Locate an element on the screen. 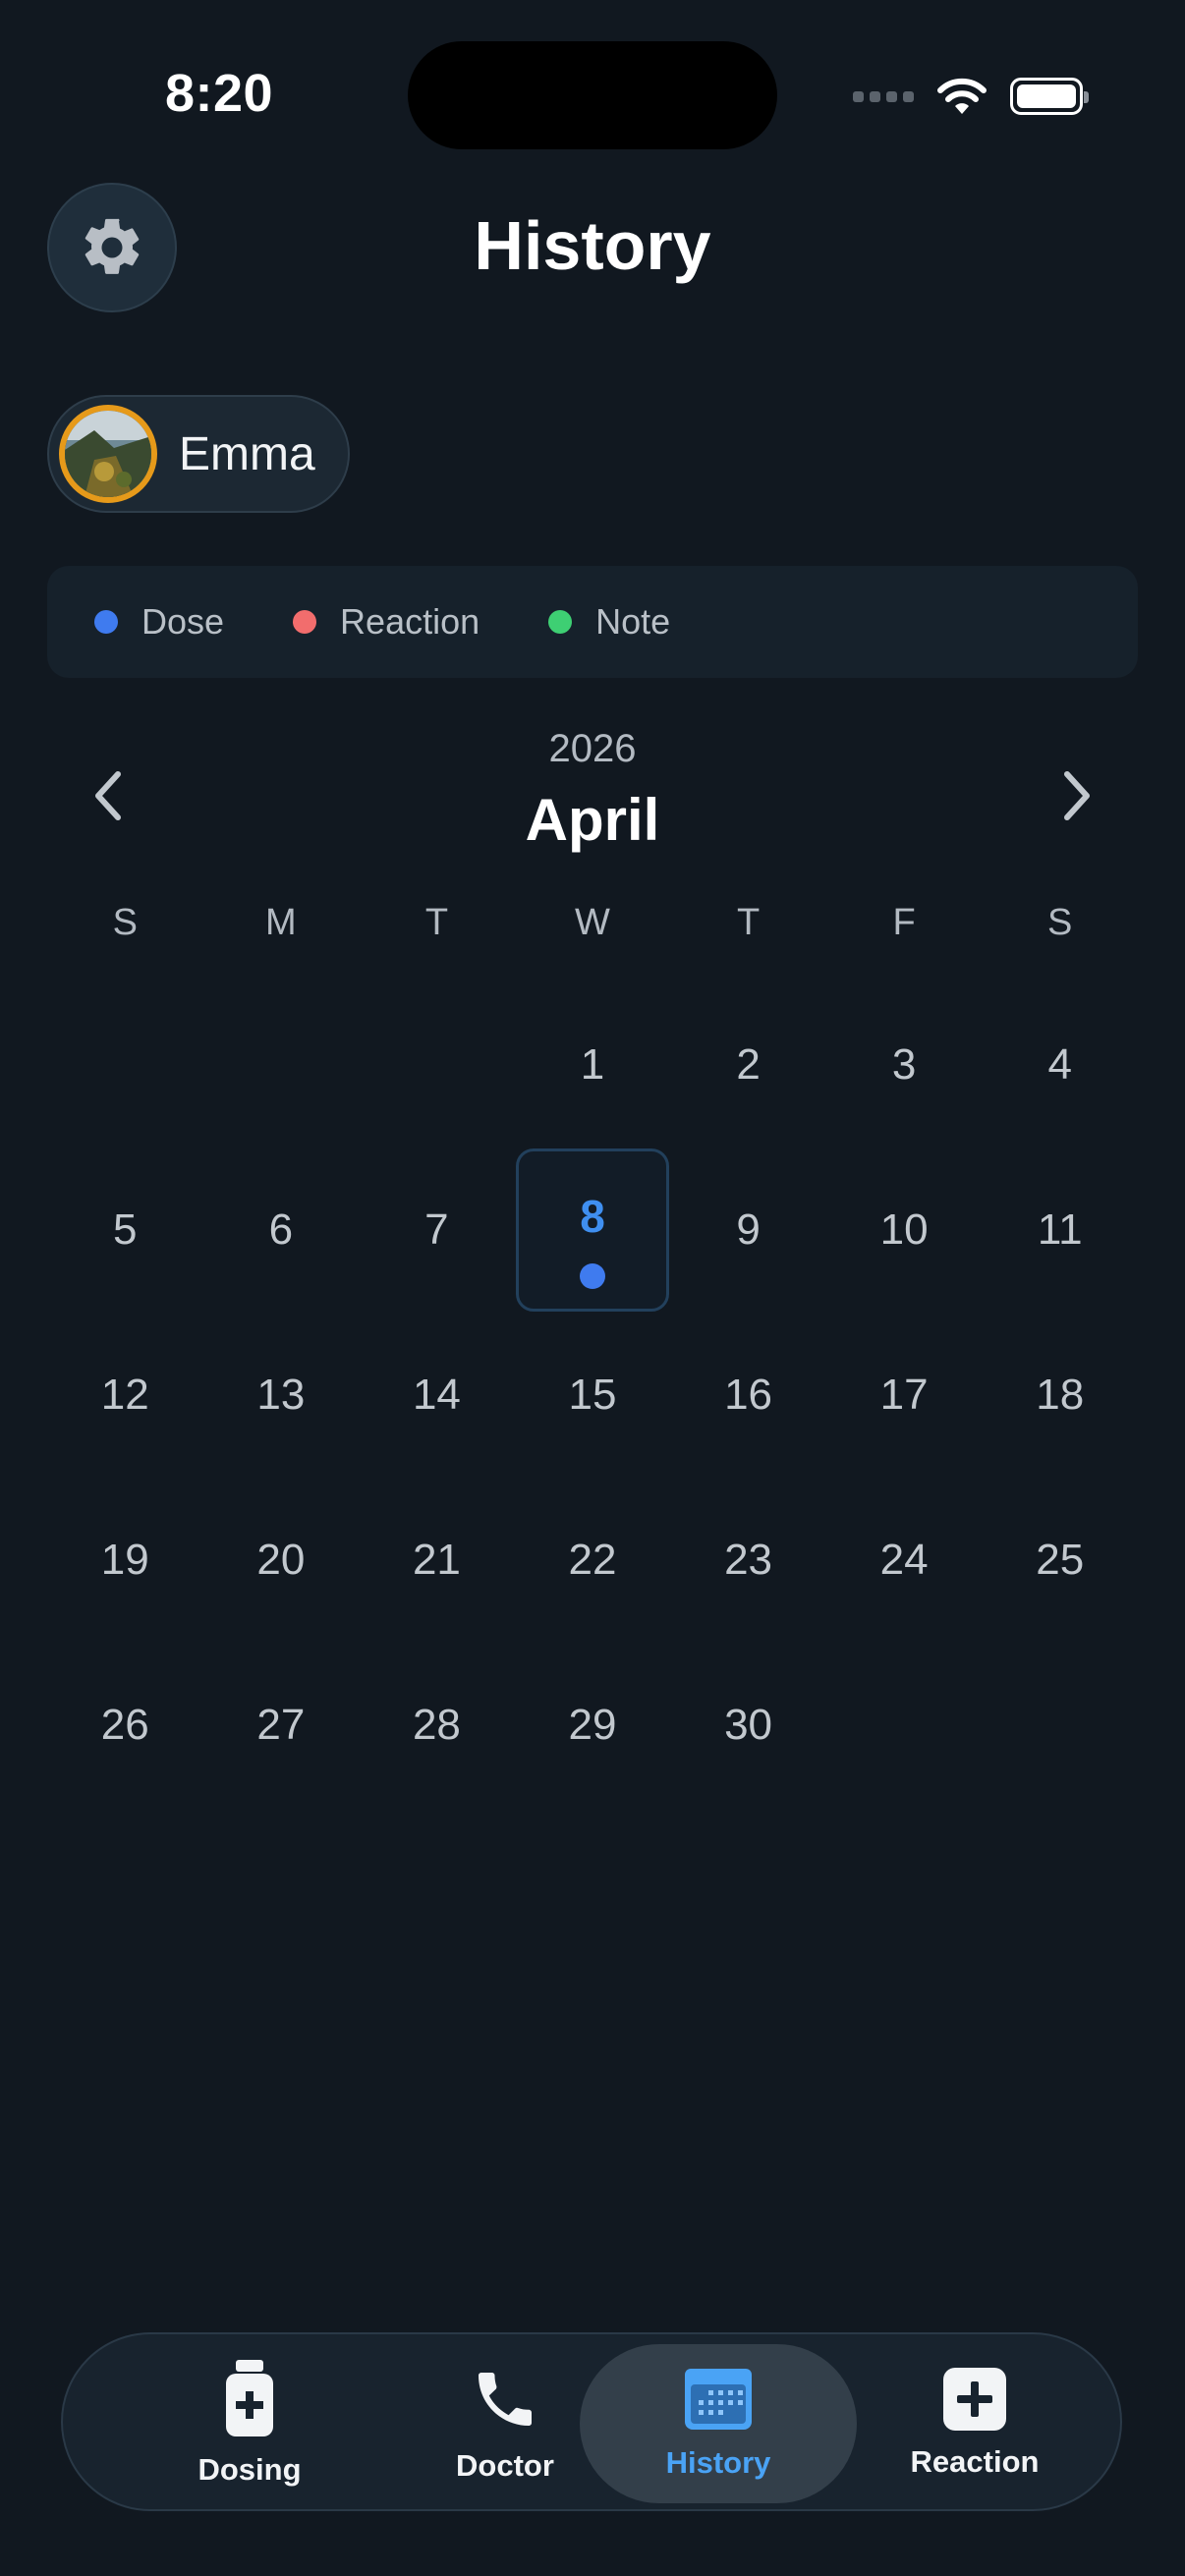 The image size is (1185, 2576). tab-label: History is located at coordinates (718, 2462).